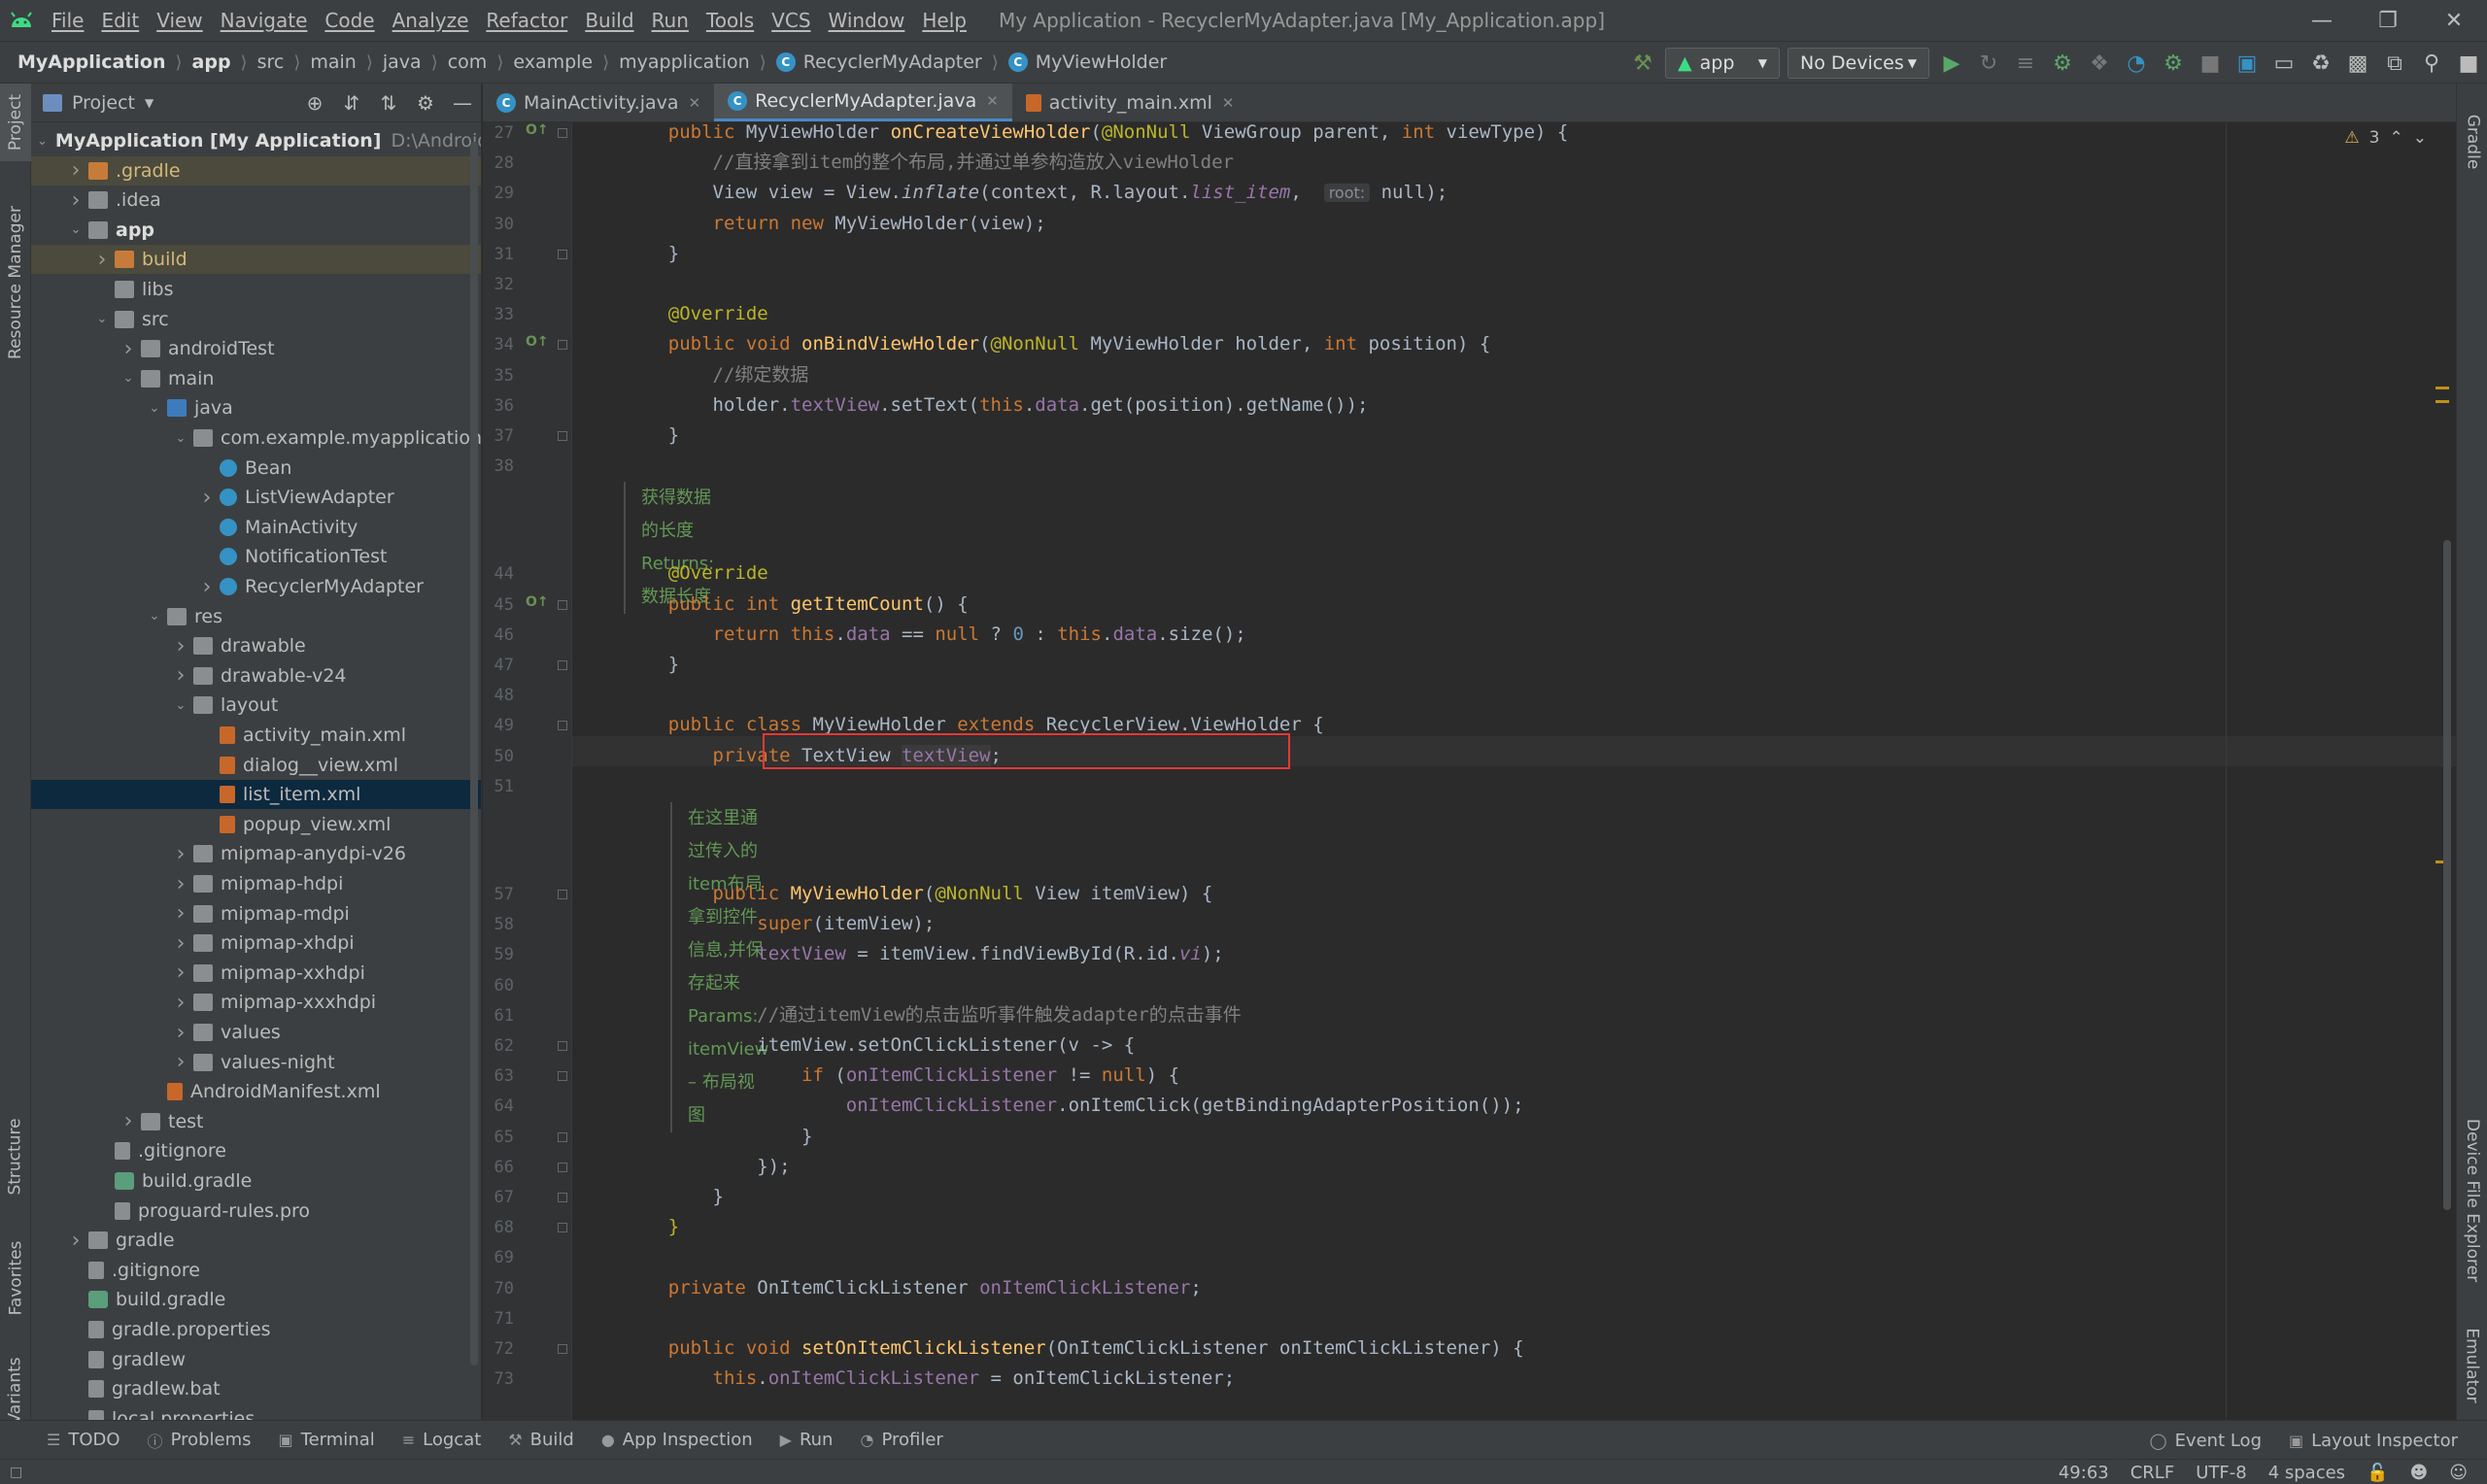 This screenshot has width=2487, height=1484. What do you see at coordinates (2025, 63) in the screenshot?
I see `apply-changes-icon: ≡` at bounding box center [2025, 63].